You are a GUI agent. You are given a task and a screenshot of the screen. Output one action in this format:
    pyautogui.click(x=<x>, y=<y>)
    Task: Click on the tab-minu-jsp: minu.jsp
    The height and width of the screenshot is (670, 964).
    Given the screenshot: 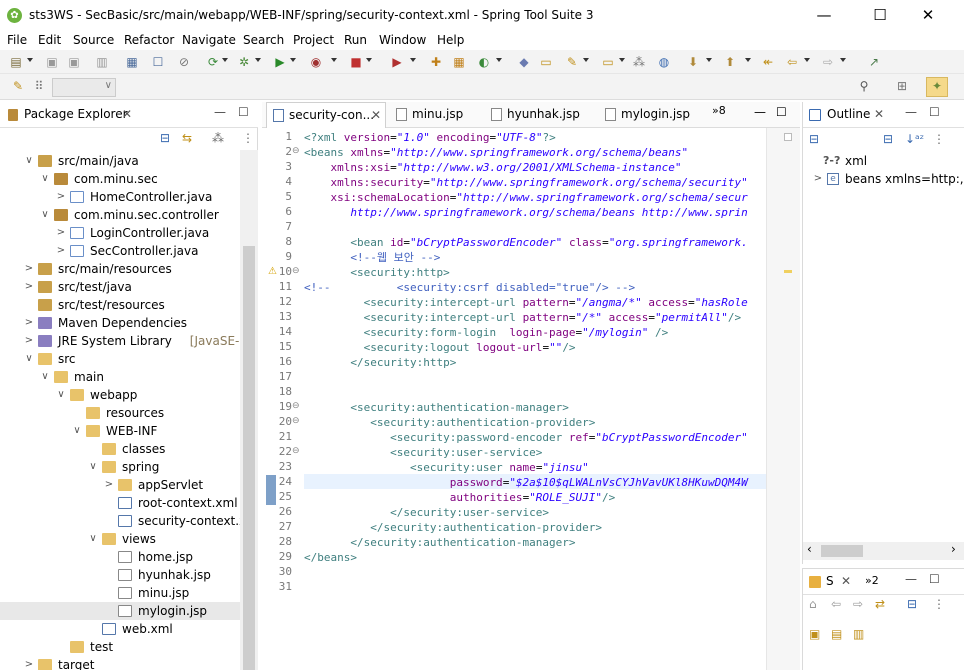 What is the action you would take?
    pyautogui.click(x=441, y=115)
    